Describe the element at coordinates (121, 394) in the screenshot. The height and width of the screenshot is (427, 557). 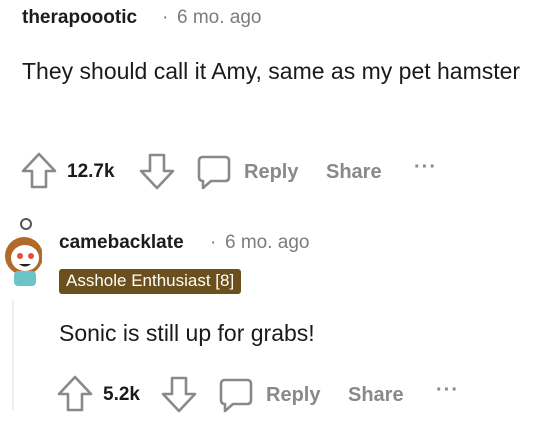
I see `vote-count: 5.2k` at that location.